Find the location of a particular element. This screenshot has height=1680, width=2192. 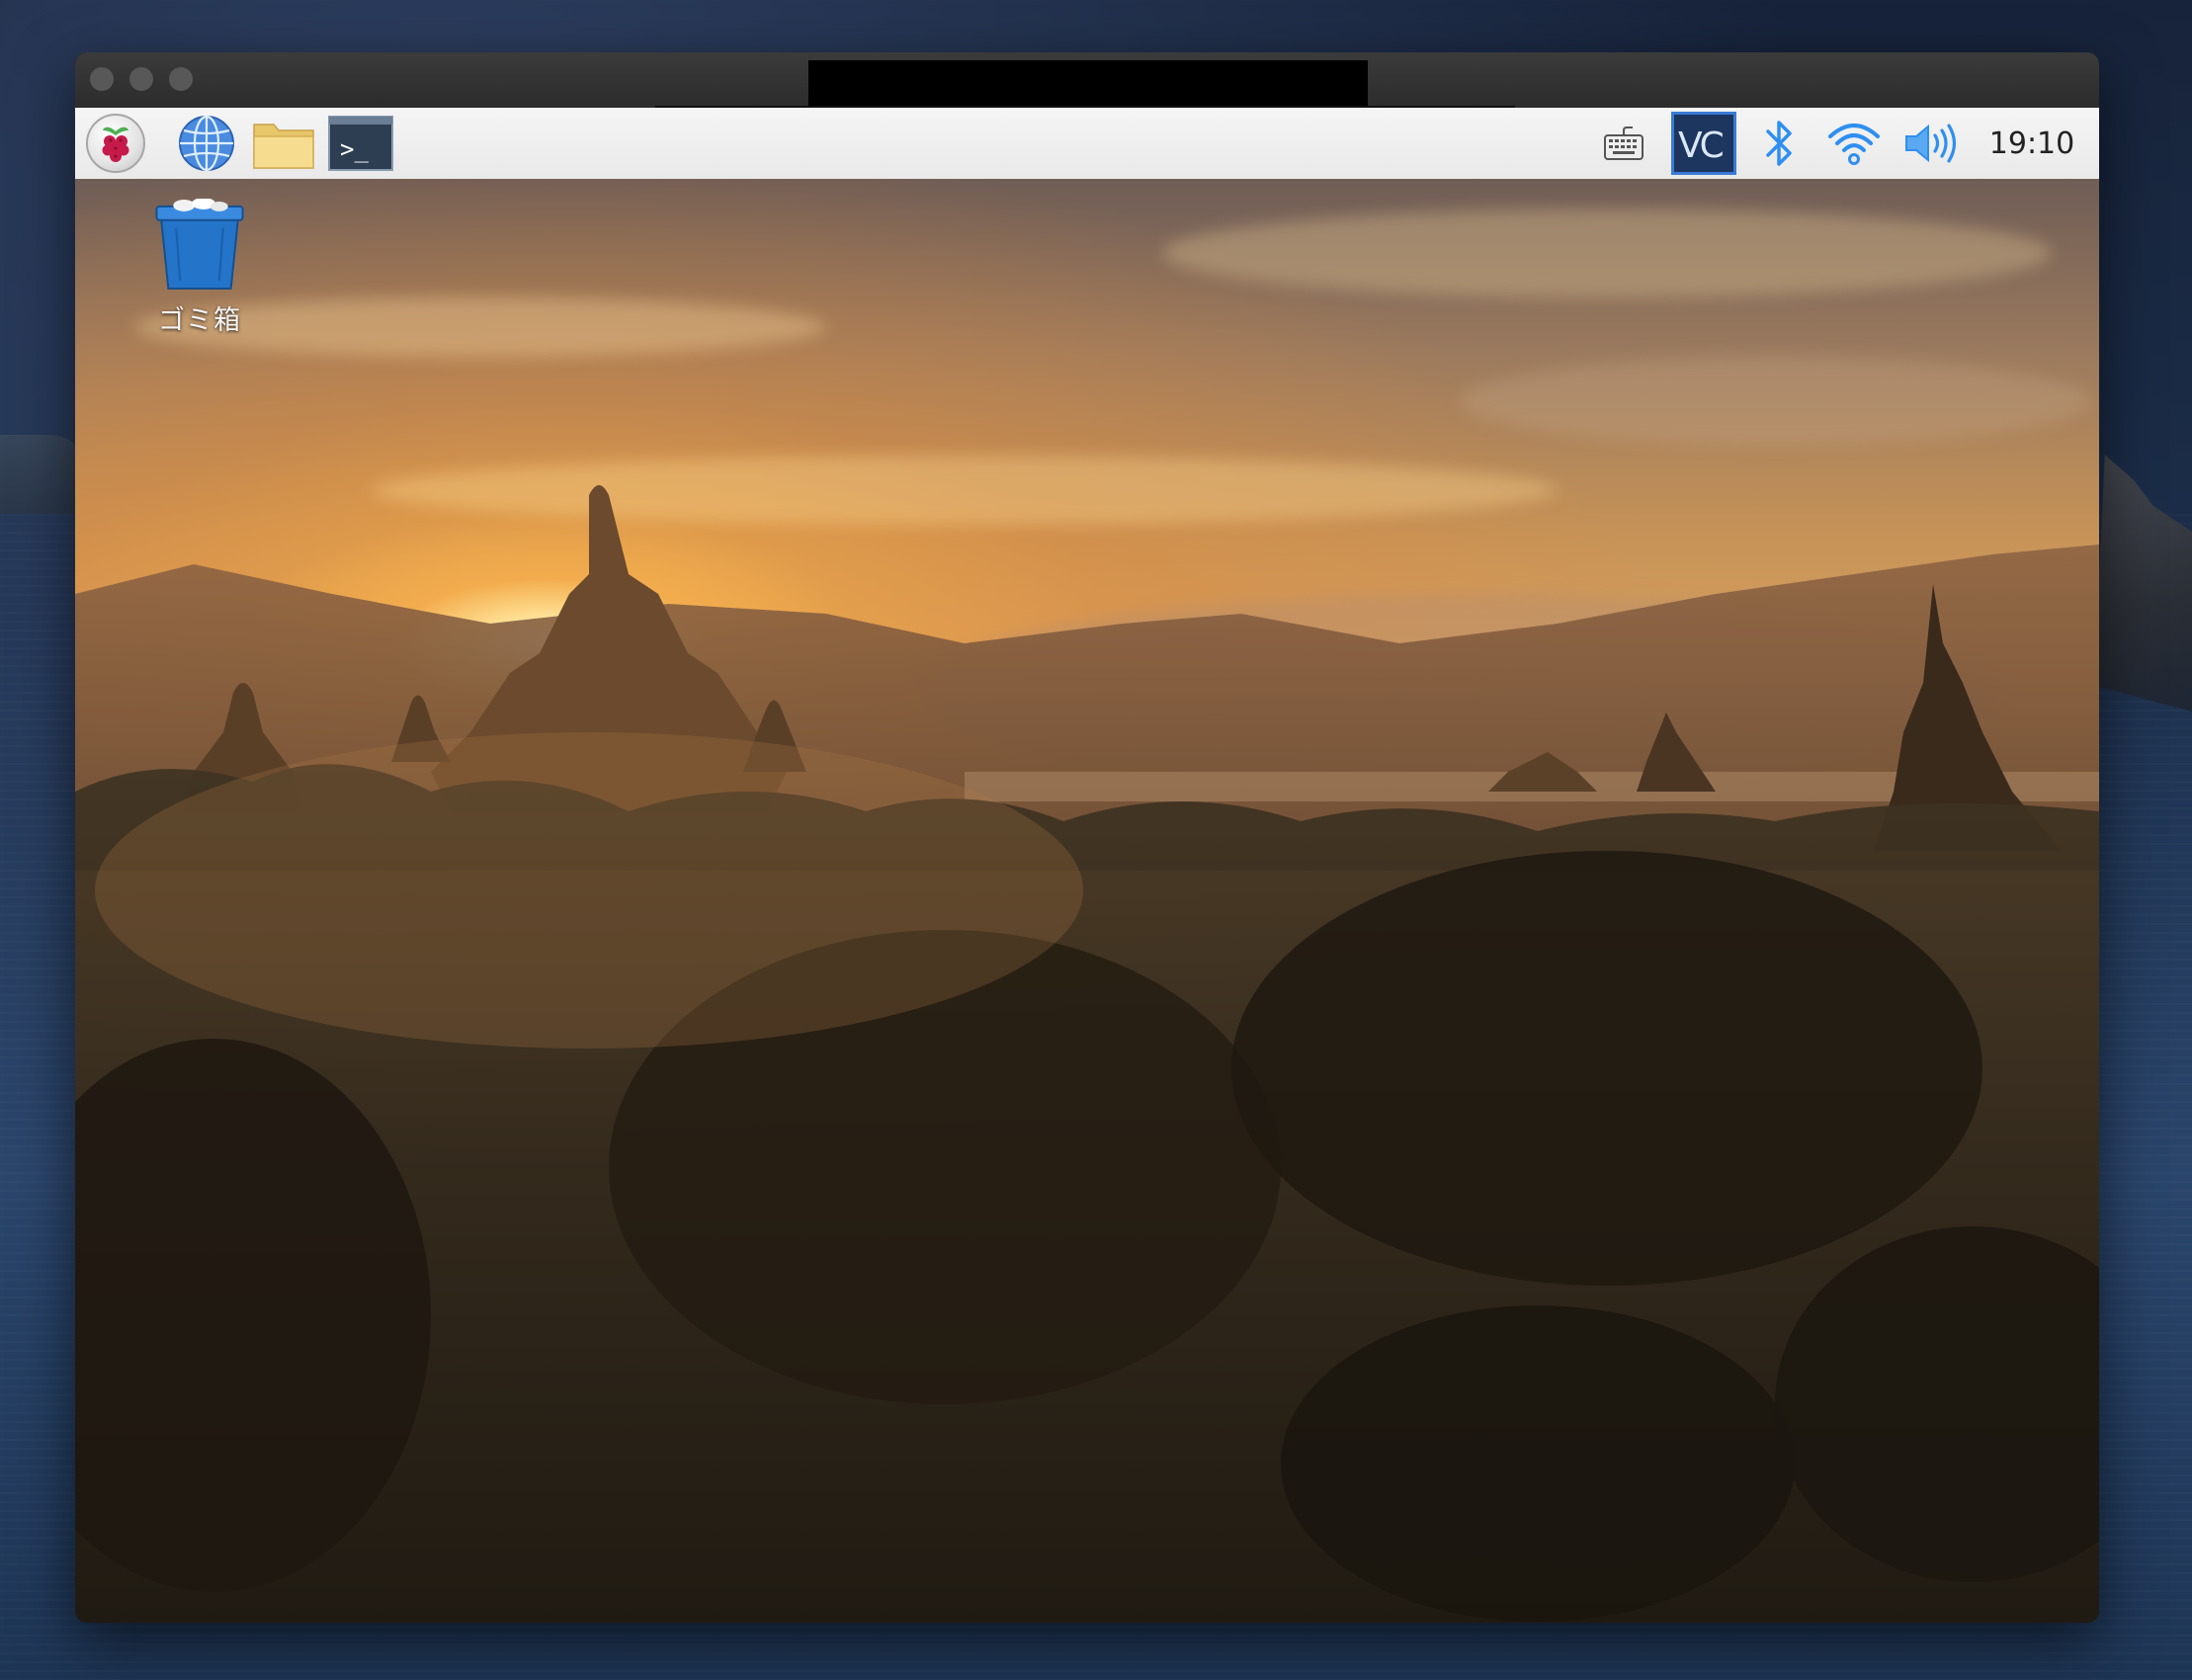

terminal-launcher: >_ is located at coordinates (361, 143).